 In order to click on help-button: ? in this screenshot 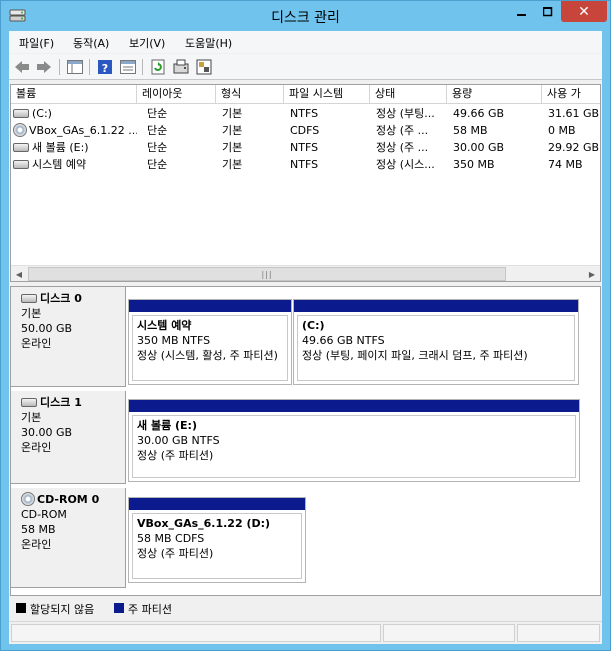, I will do `click(105, 67)`.